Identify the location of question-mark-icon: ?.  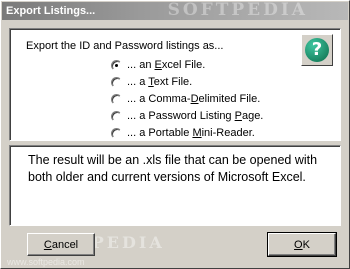
(317, 50).